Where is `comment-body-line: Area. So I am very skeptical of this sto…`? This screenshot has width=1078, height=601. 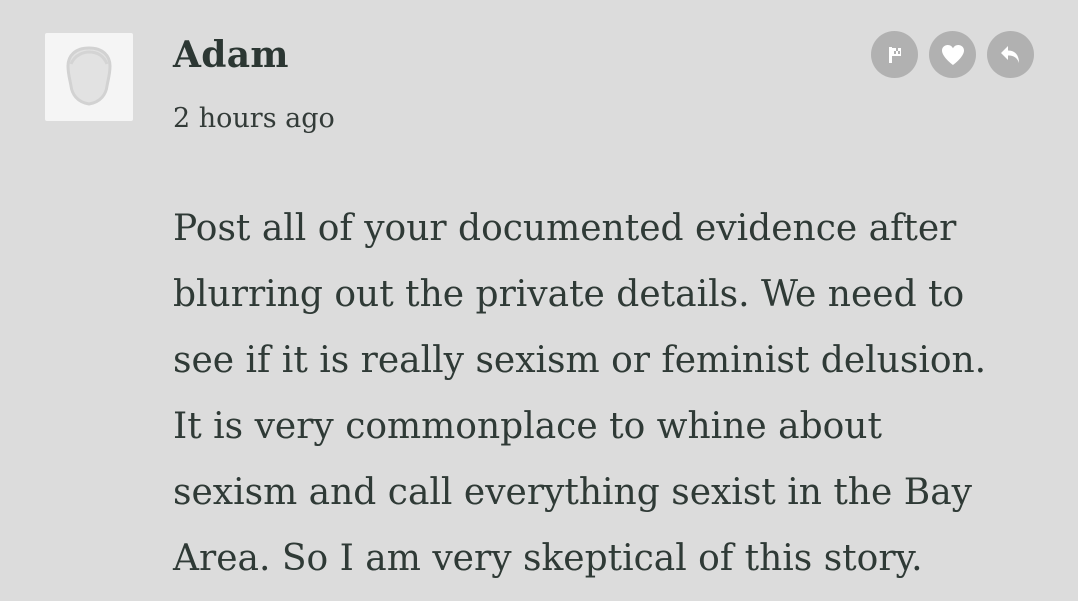 comment-body-line: Area. So I am very skeptical of this sto… is located at coordinates (548, 558).